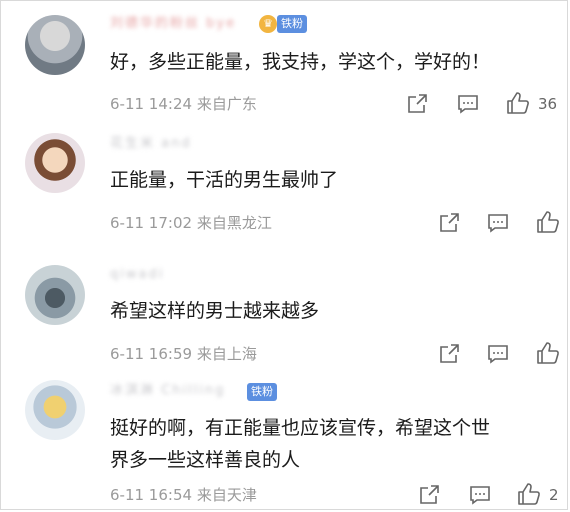  I want to click on like-count: 2, so click(554, 495).